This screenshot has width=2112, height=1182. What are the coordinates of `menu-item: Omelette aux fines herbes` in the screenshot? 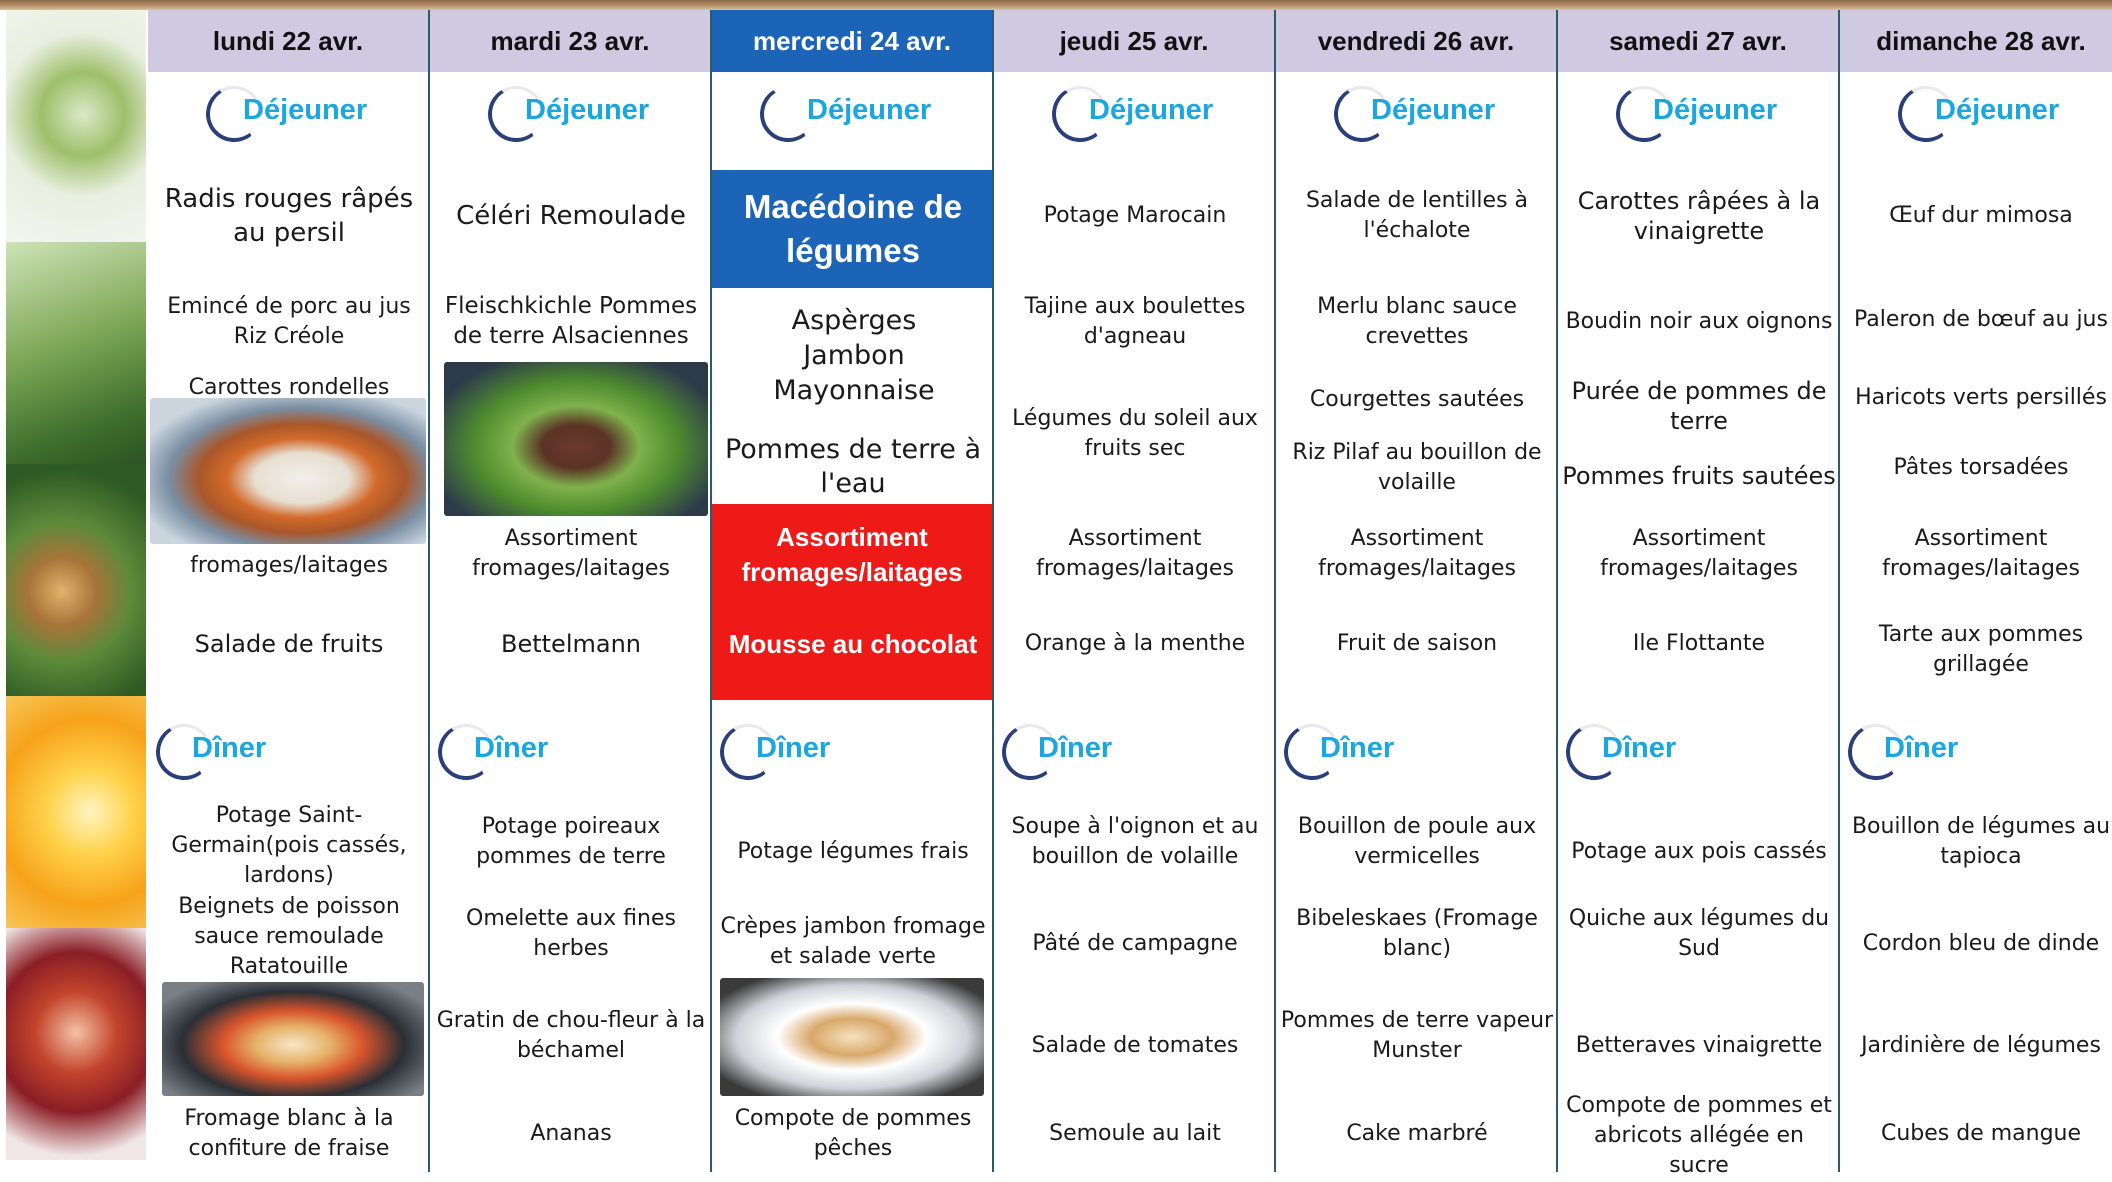 It's located at (571, 933).